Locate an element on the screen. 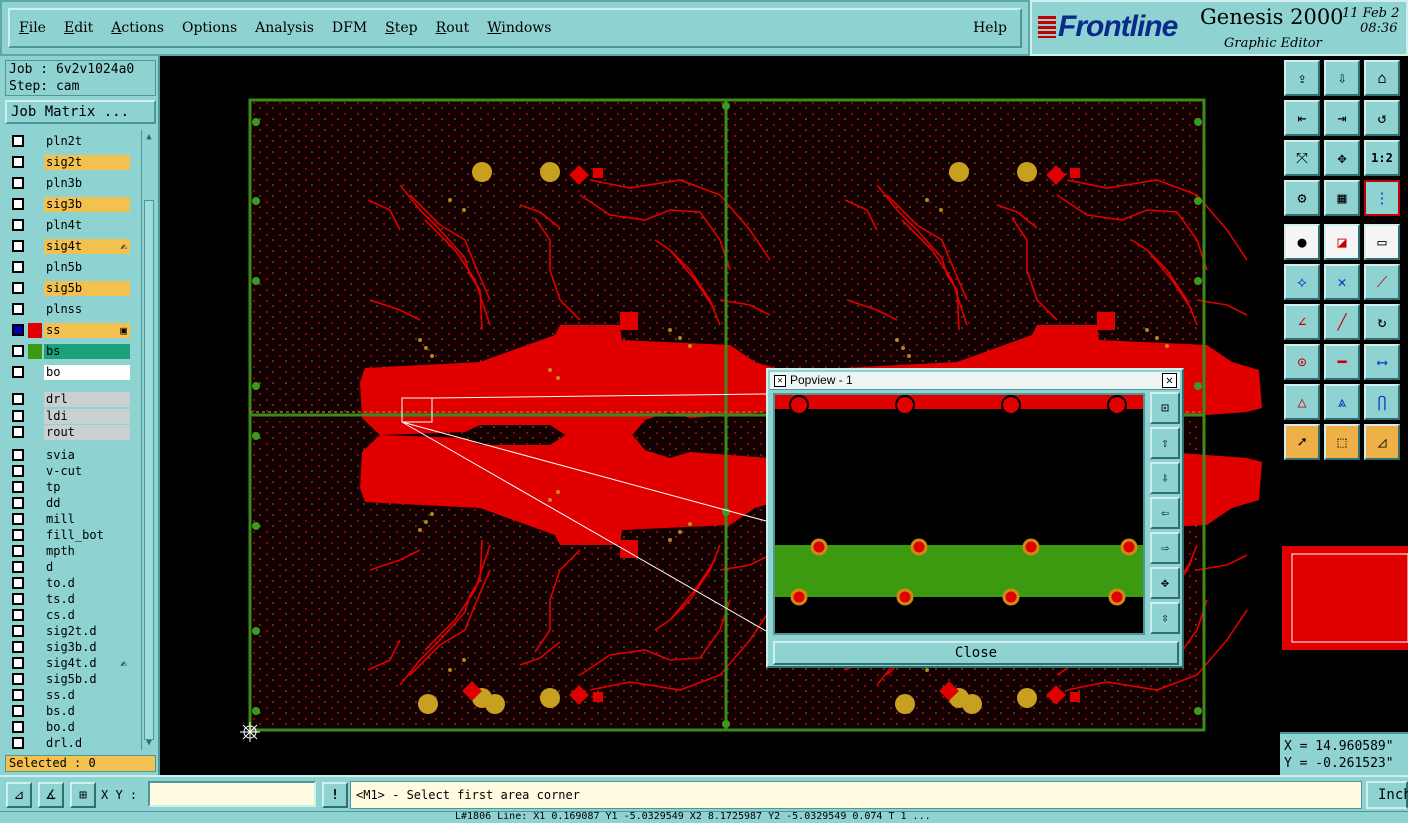 This screenshot has width=1408, height=823. layer-name: plnss is located at coordinates (87, 309).